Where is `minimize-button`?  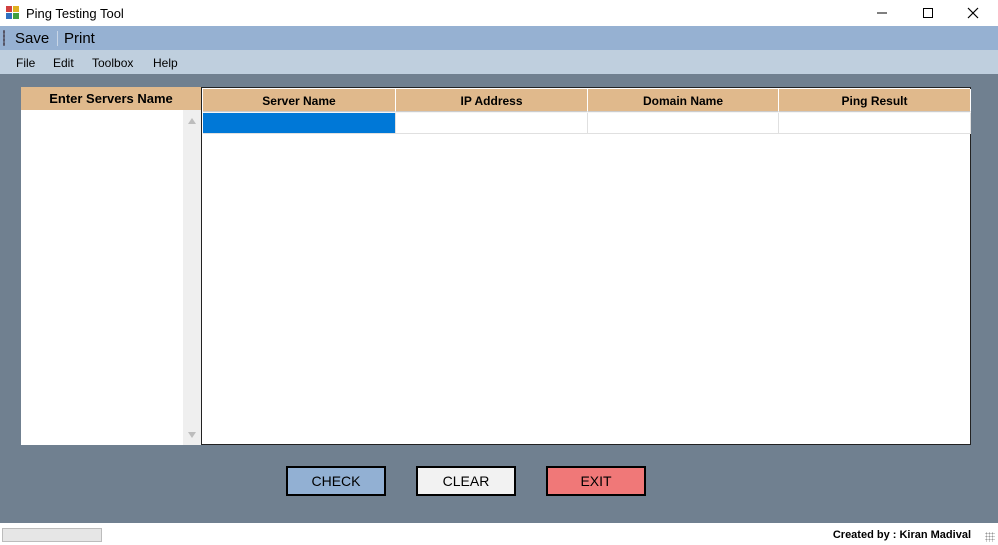
minimize-button is located at coordinates (882, 13).